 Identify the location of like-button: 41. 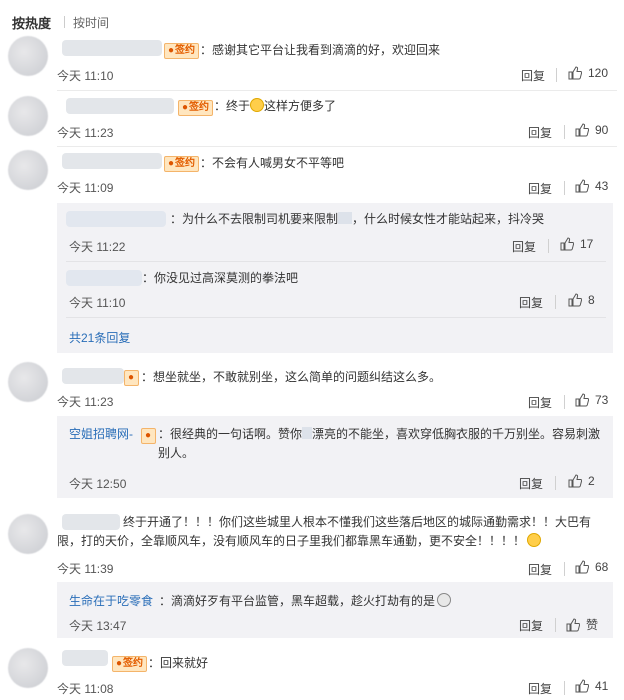
(591, 686).